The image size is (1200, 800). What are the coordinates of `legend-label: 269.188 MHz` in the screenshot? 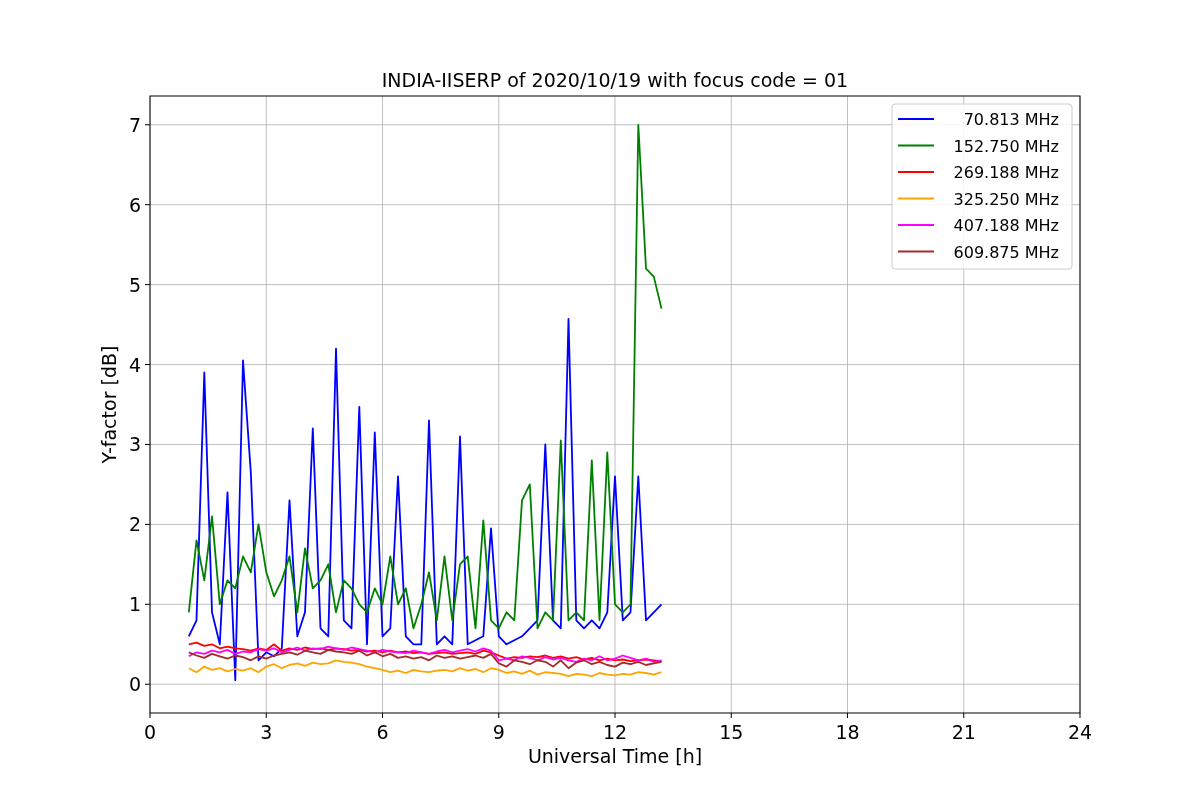 It's located at (1006, 172).